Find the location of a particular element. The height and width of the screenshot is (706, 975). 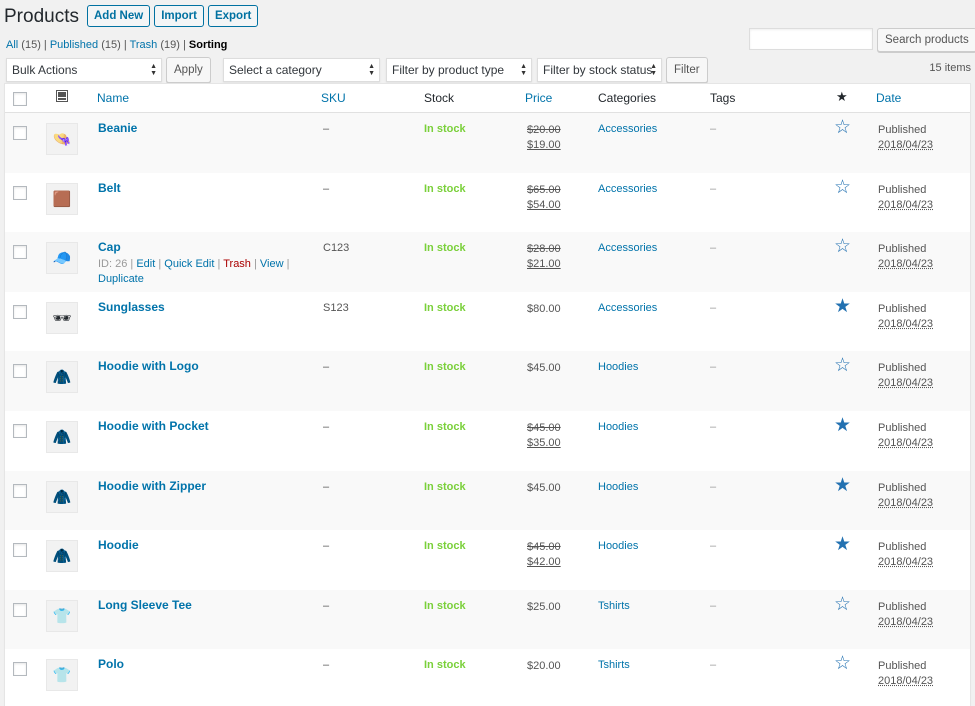

product-id: ID: 26 is located at coordinates (113, 264).